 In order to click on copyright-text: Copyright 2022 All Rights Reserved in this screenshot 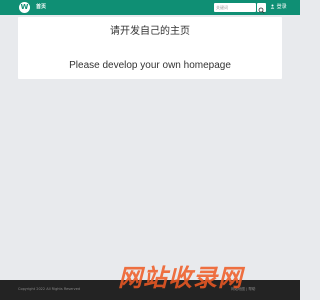, I will do `click(49, 289)`.